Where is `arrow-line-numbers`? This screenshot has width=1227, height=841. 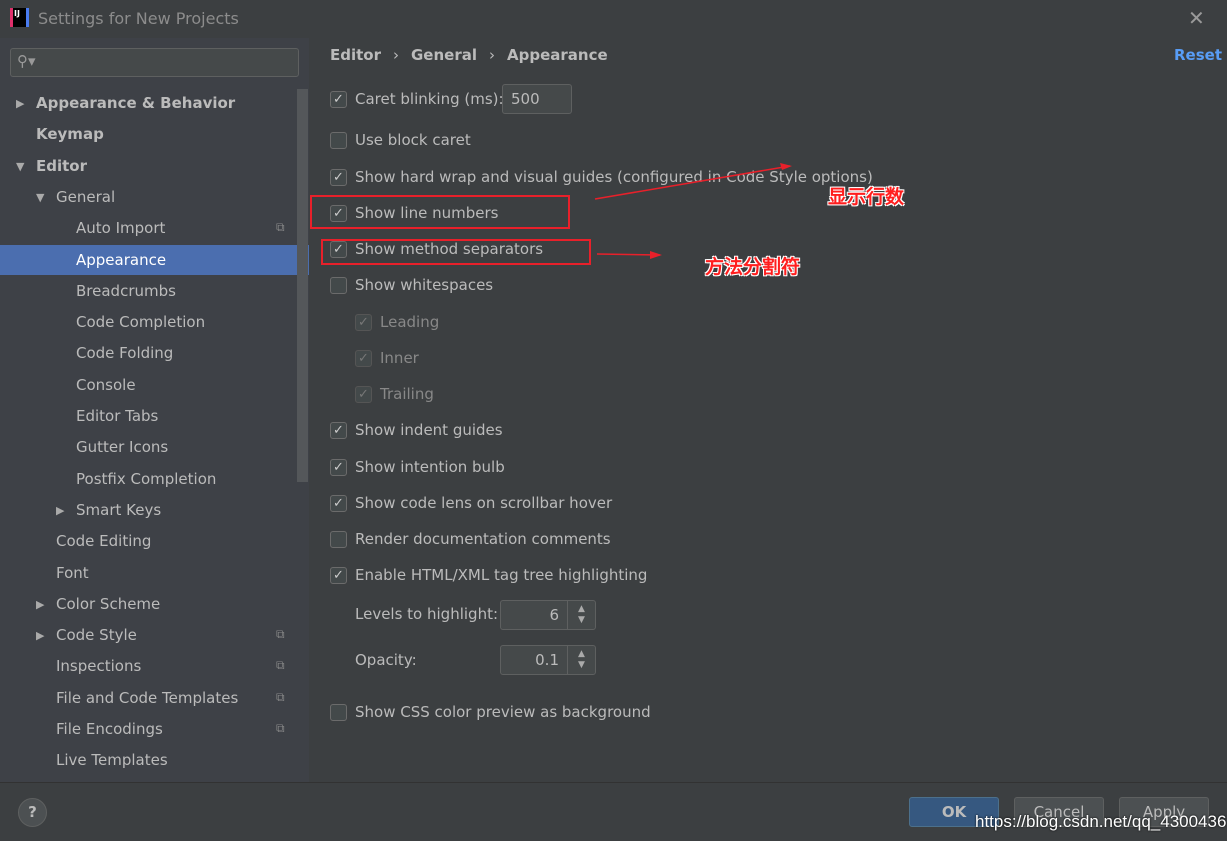
arrow-line-numbers is located at coordinates (692, 182).